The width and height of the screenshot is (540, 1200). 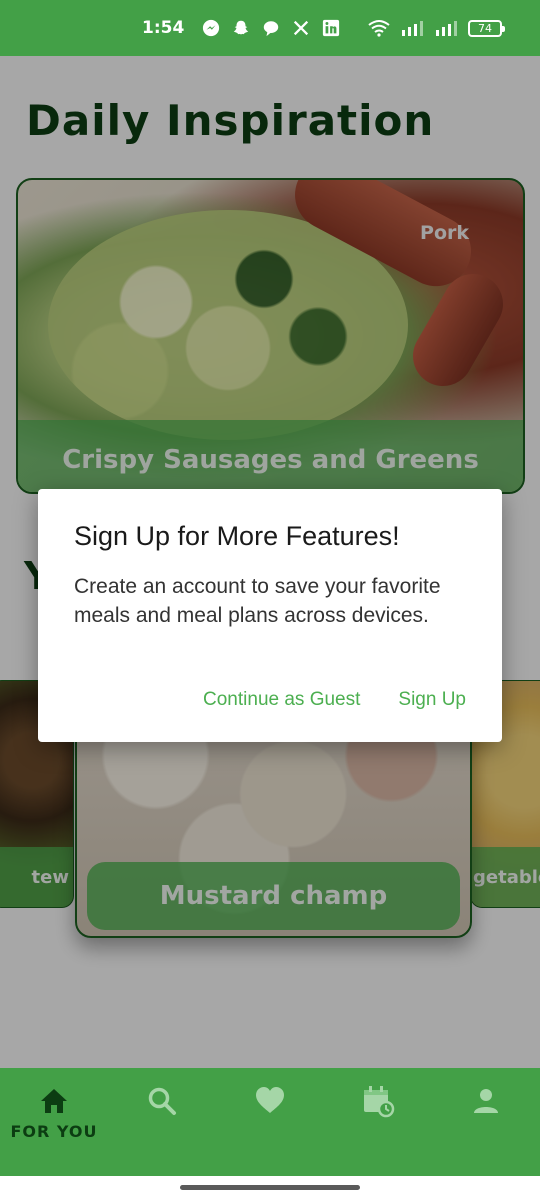 I want to click on sign-up-button: Sign Up, so click(x=432, y=700).